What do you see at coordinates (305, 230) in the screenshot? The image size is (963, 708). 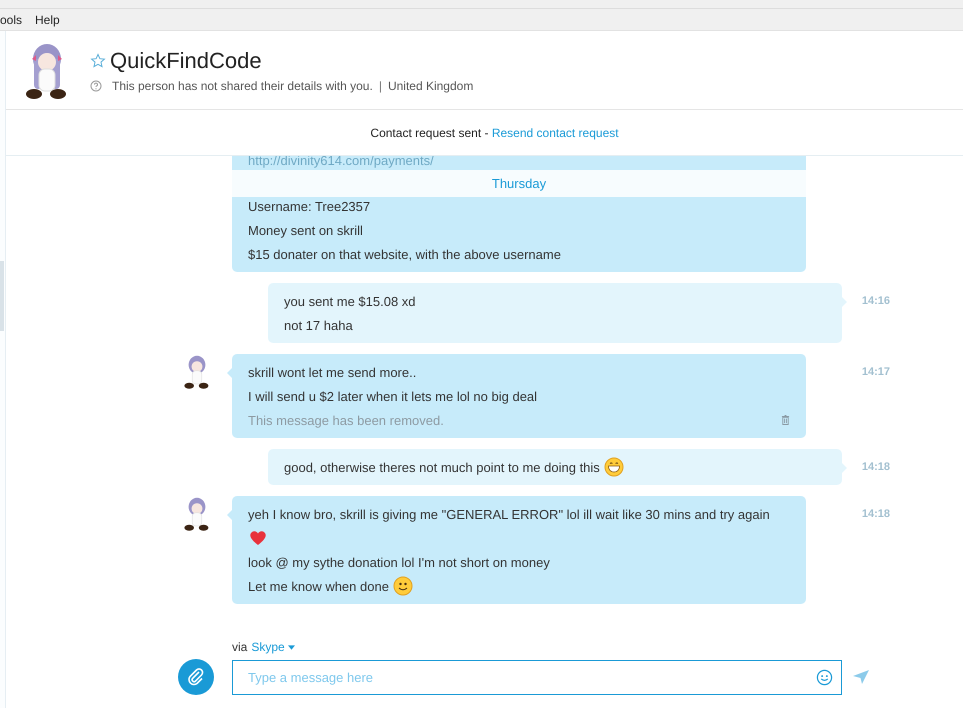 I see `message-text: Money sent on skrill` at bounding box center [305, 230].